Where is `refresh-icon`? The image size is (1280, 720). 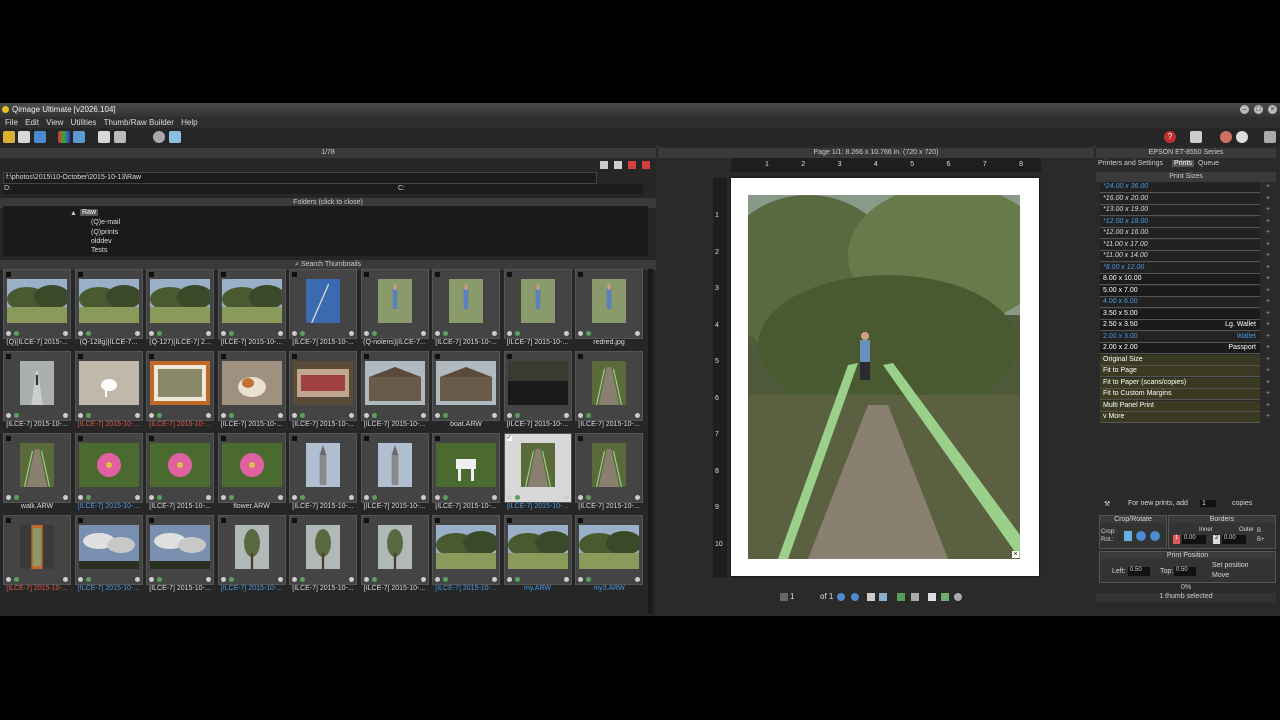
refresh-icon is located at coordinates (79, 137).